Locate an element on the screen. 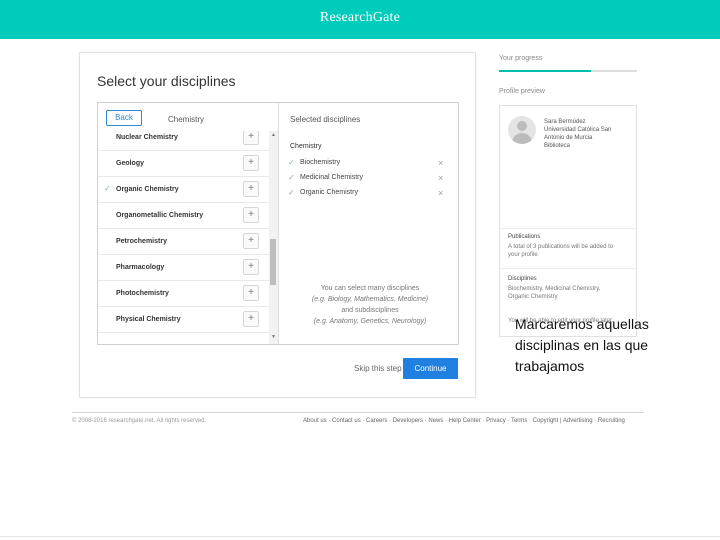 This screenshot has width=720, height=540. list-item: Petrochemistry + is located at coordinates (183, 242).